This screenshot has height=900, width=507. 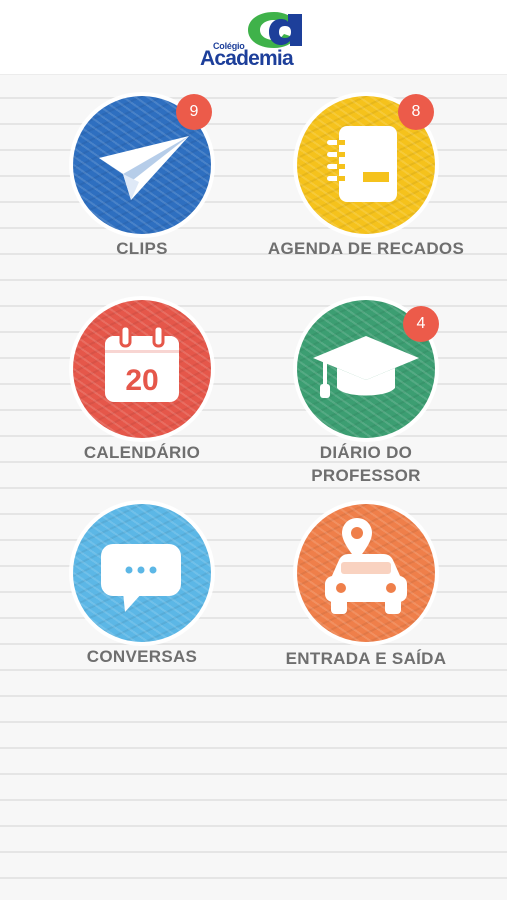 I want to click on diario-badge: 4, so click(x=421, y=324).